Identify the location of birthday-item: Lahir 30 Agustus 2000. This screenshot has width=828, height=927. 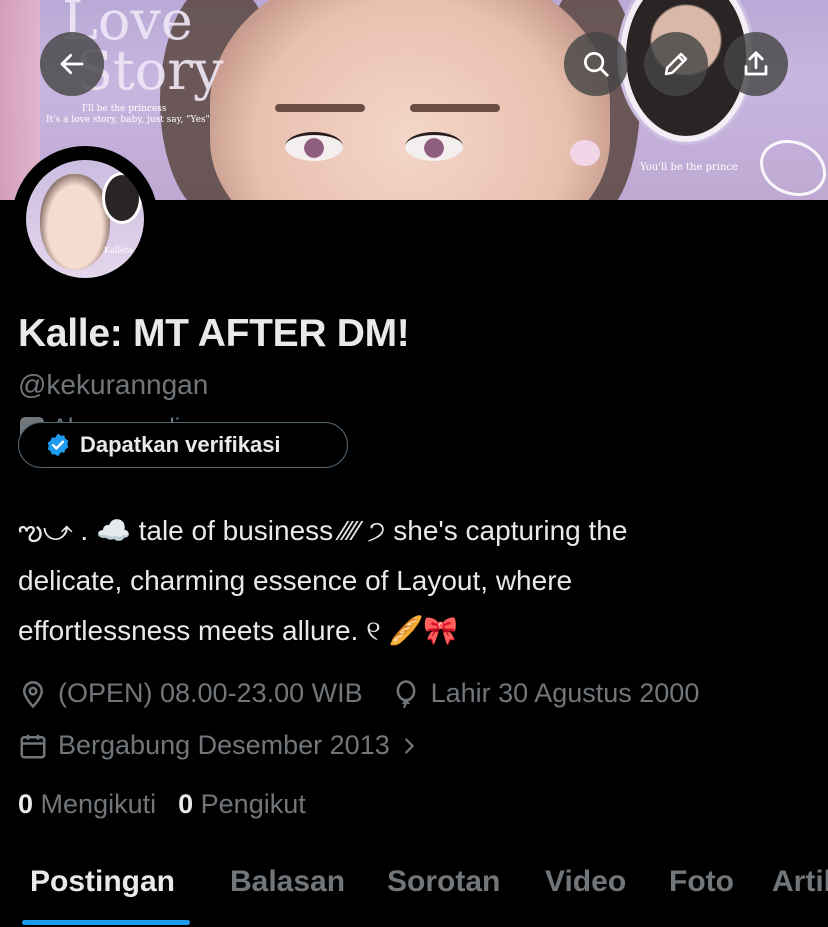
(545, 693).